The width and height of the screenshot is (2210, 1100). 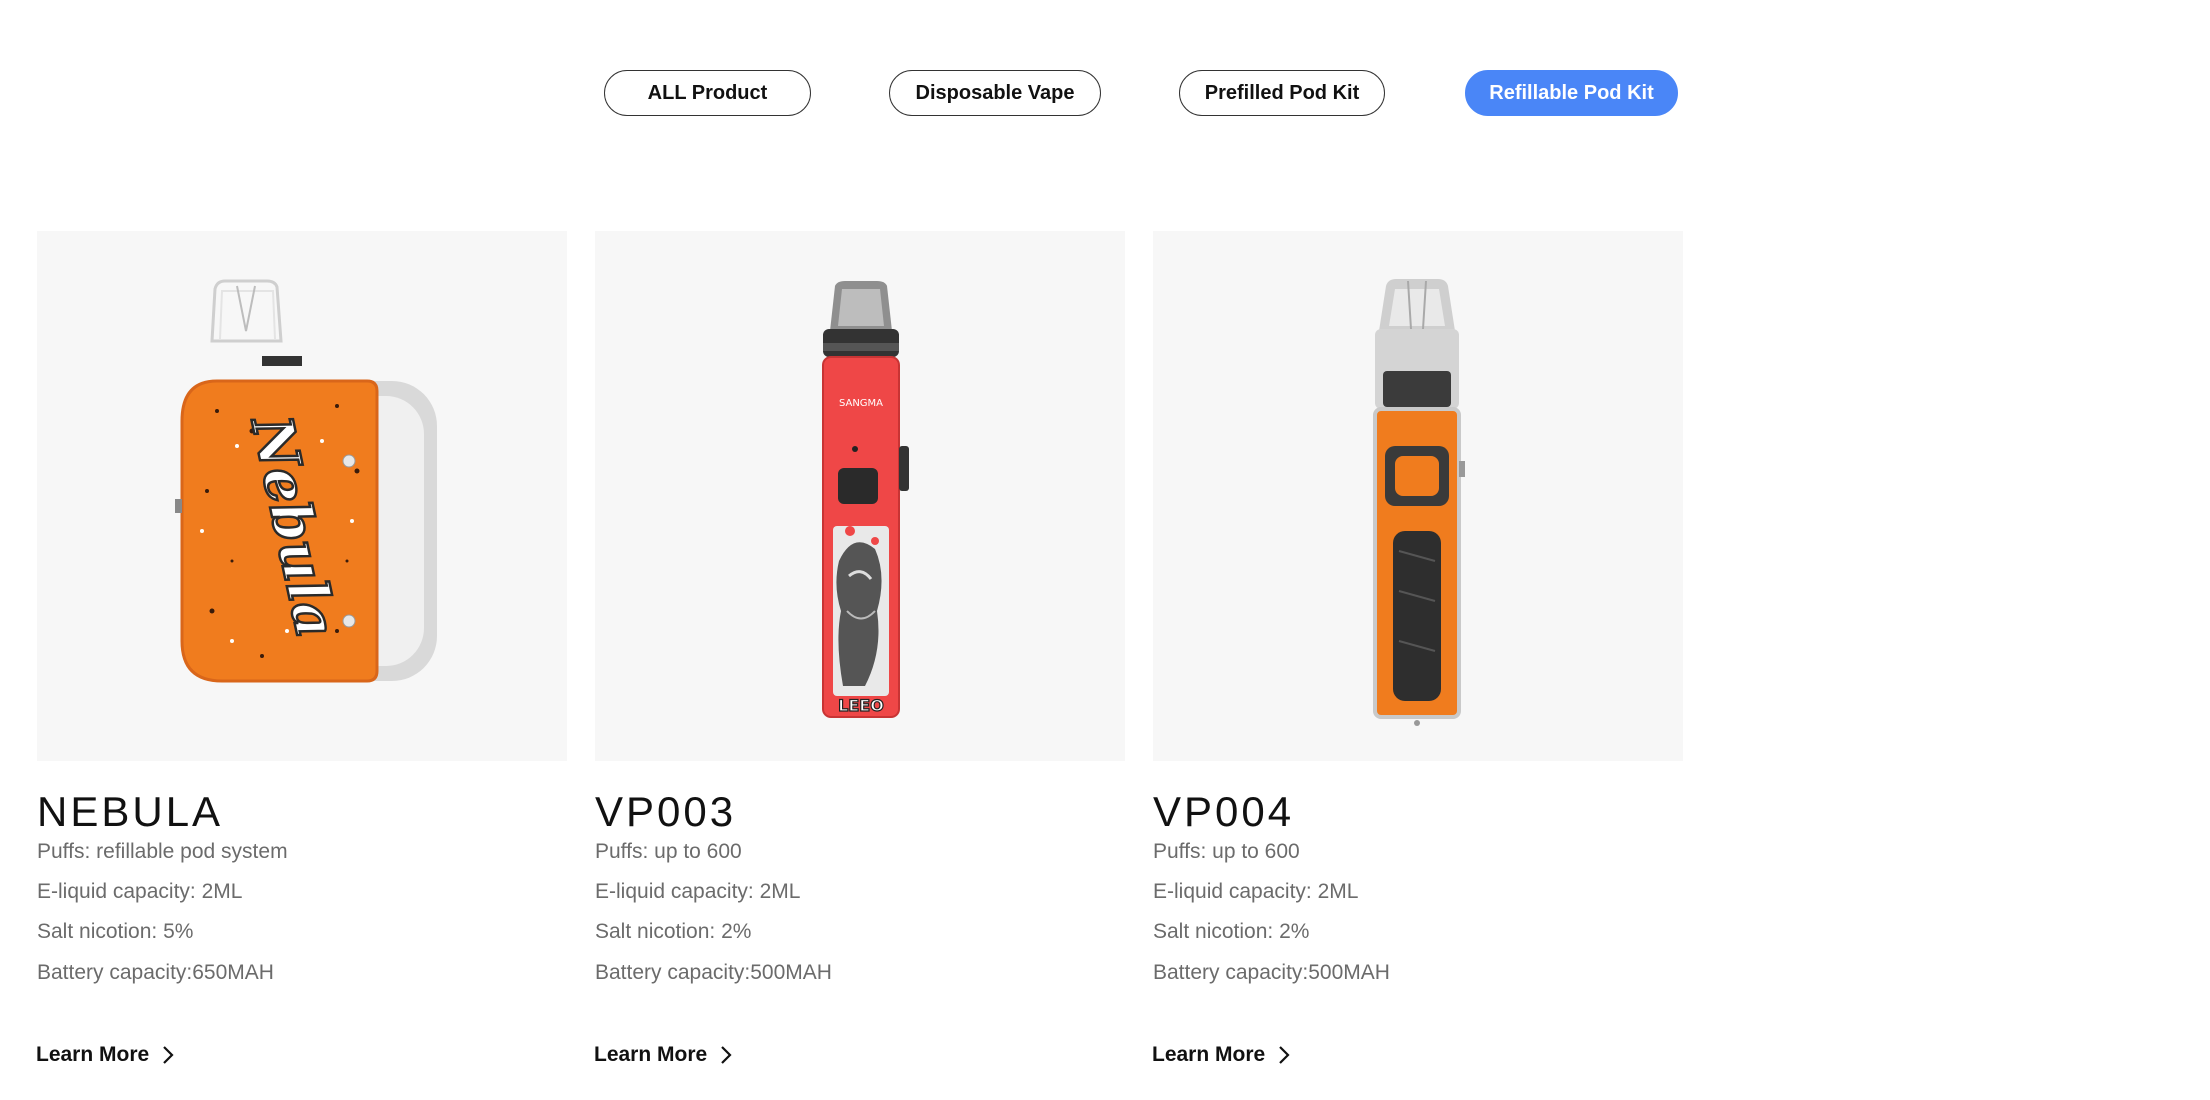 I want to click on filter-prefilled-pod-kit-button: Prefilled Pod Kit, so click(x=1282, y=93).